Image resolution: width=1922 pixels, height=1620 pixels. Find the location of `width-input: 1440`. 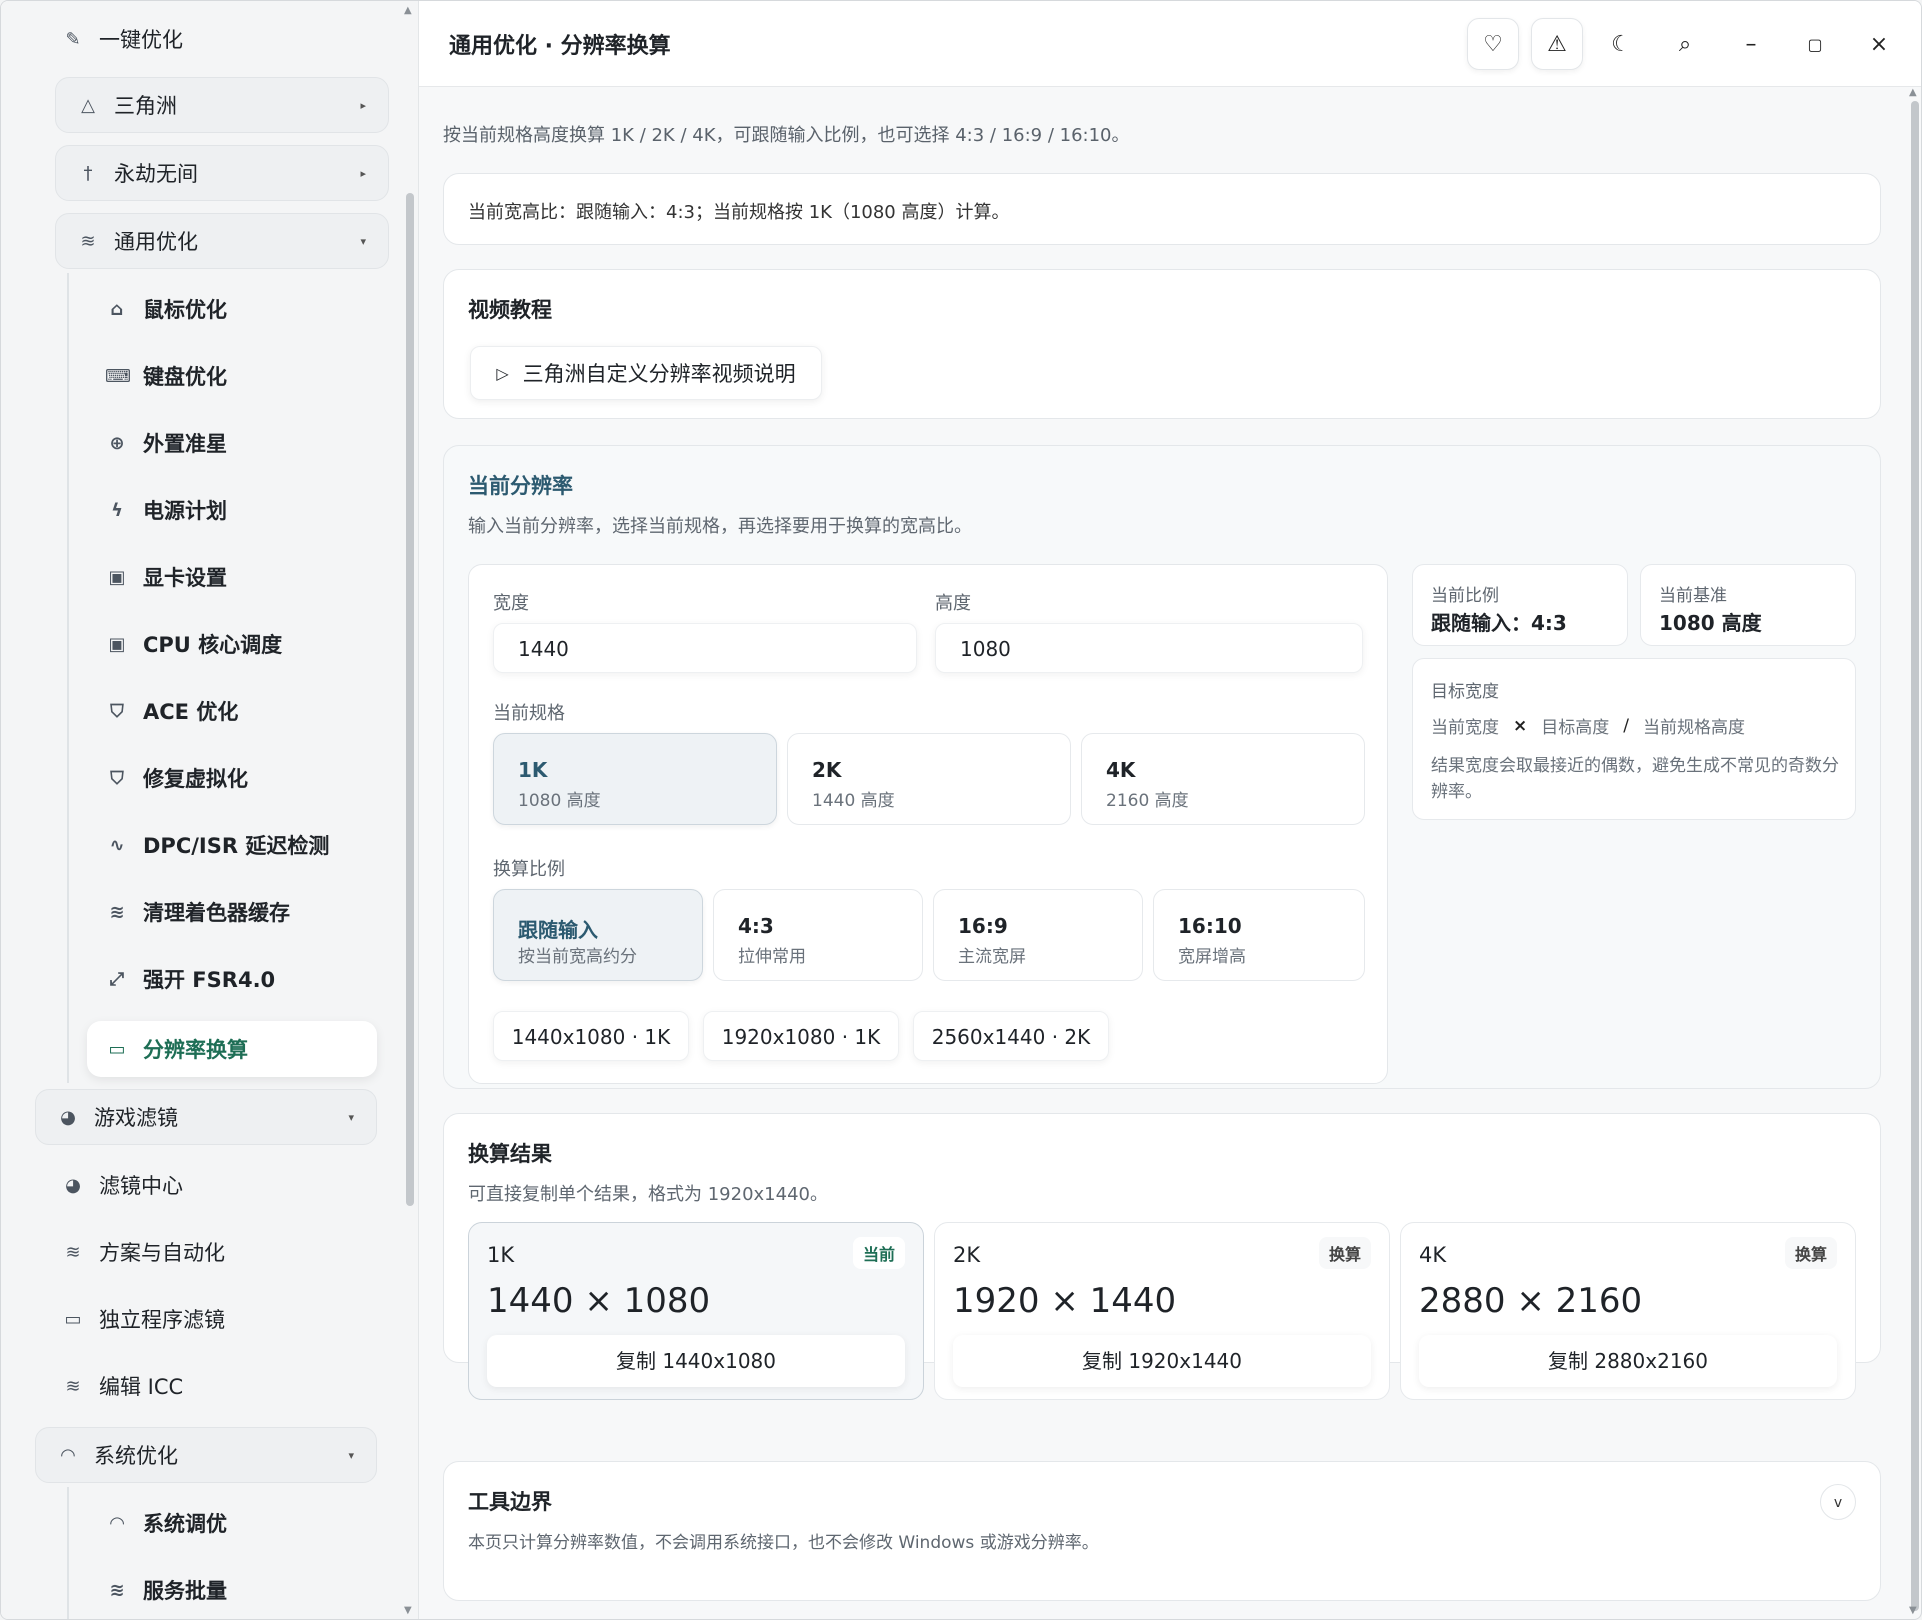

width-input: 1440 is located at coordinates (705, 648).